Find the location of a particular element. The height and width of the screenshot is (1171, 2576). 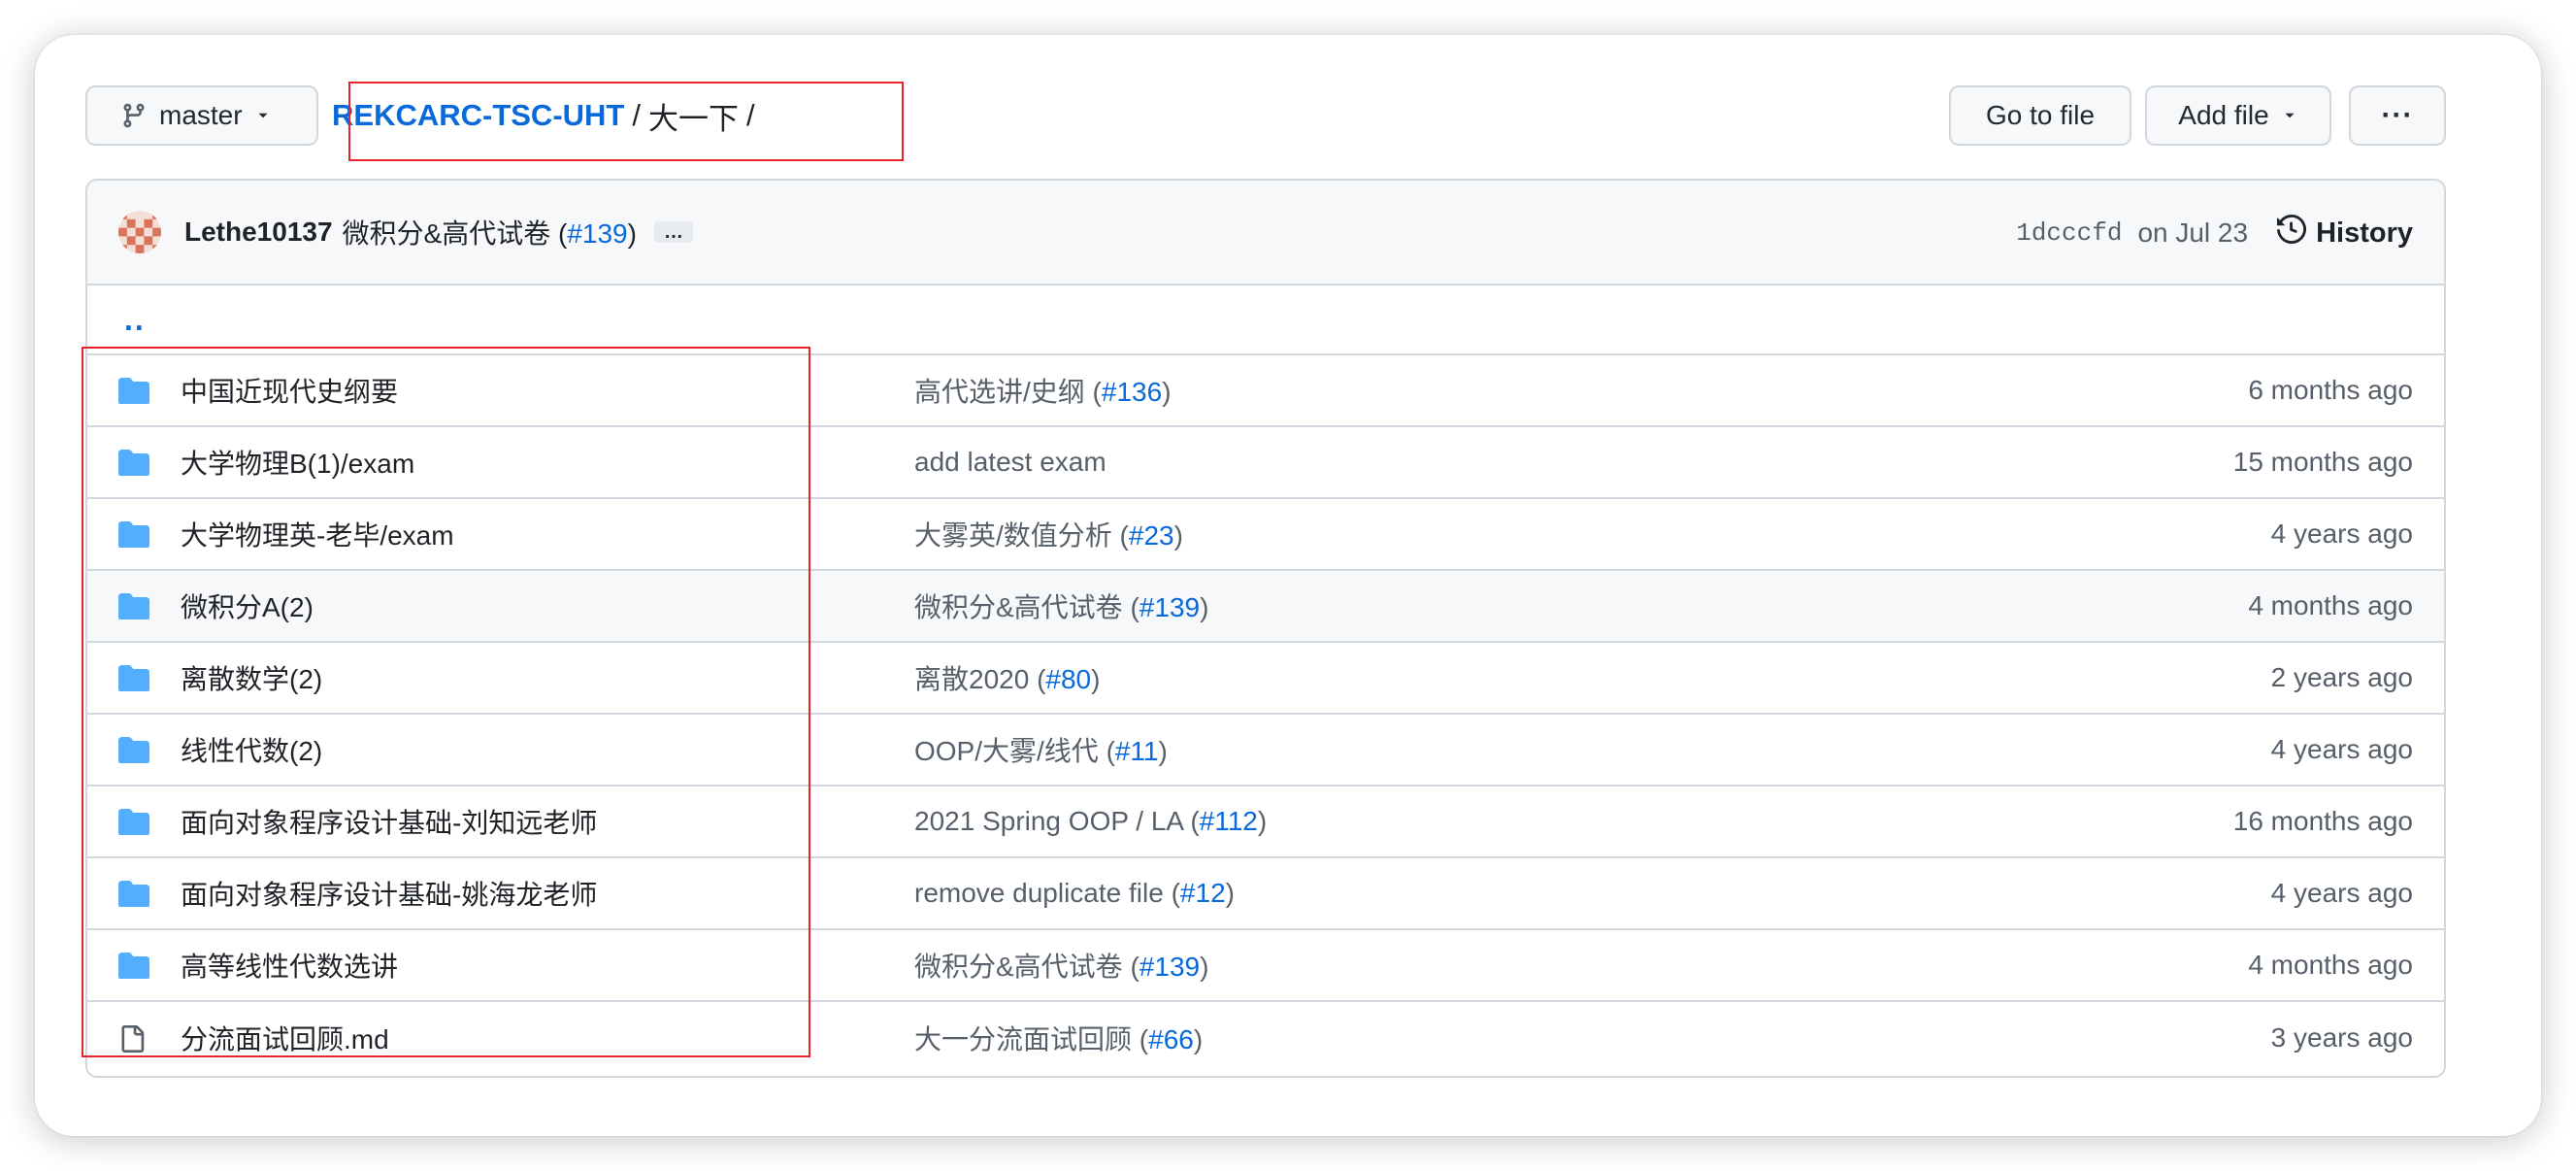

kebab-horizontal-icon: ··· is located at coordinates (2397, 115).